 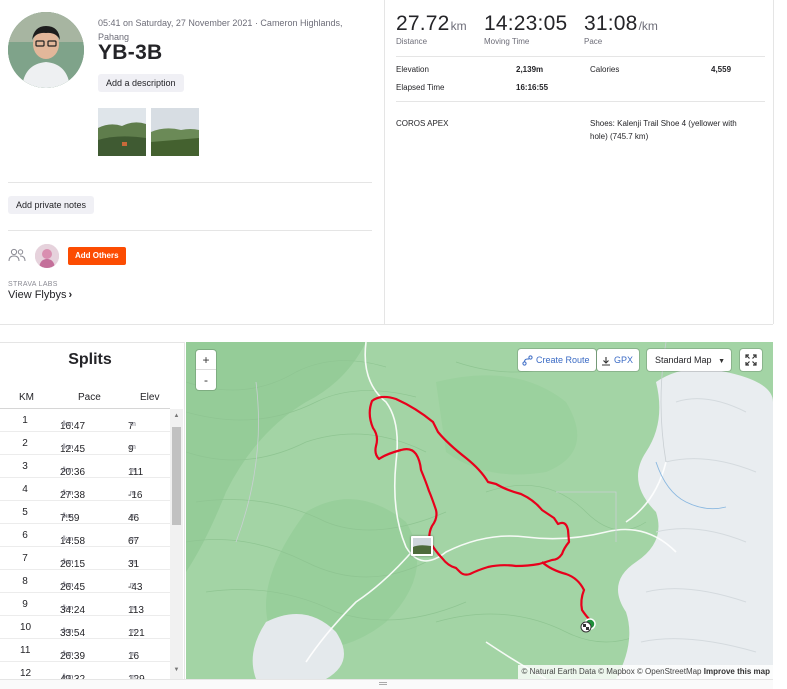 What do you see at coordinates (46, 50) in the screenshot?
I see `athlete-avatar` at bounding box center [46, 50].